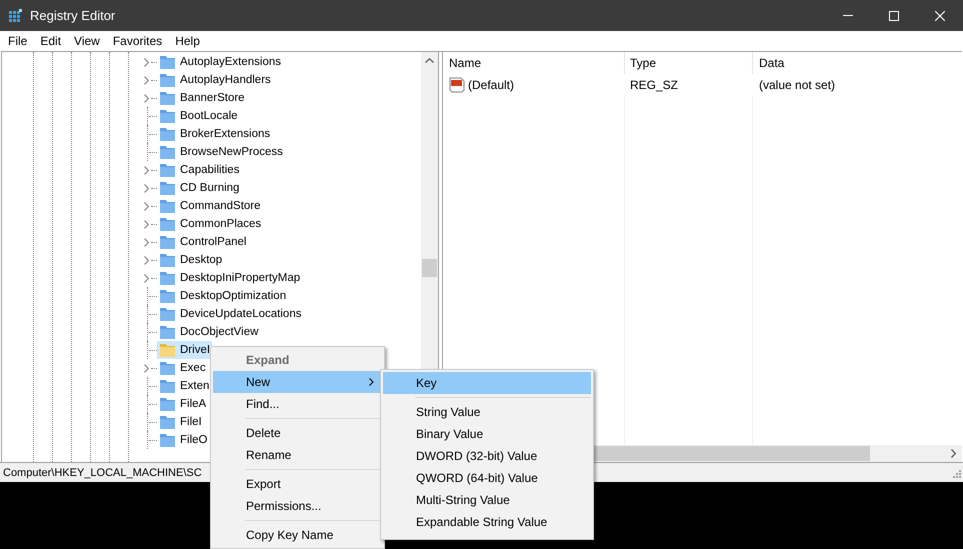  What do you see at coordinates (50, 41) in the screenshot?
I see `menu-item: Edit` at bounding box center [50, 41].